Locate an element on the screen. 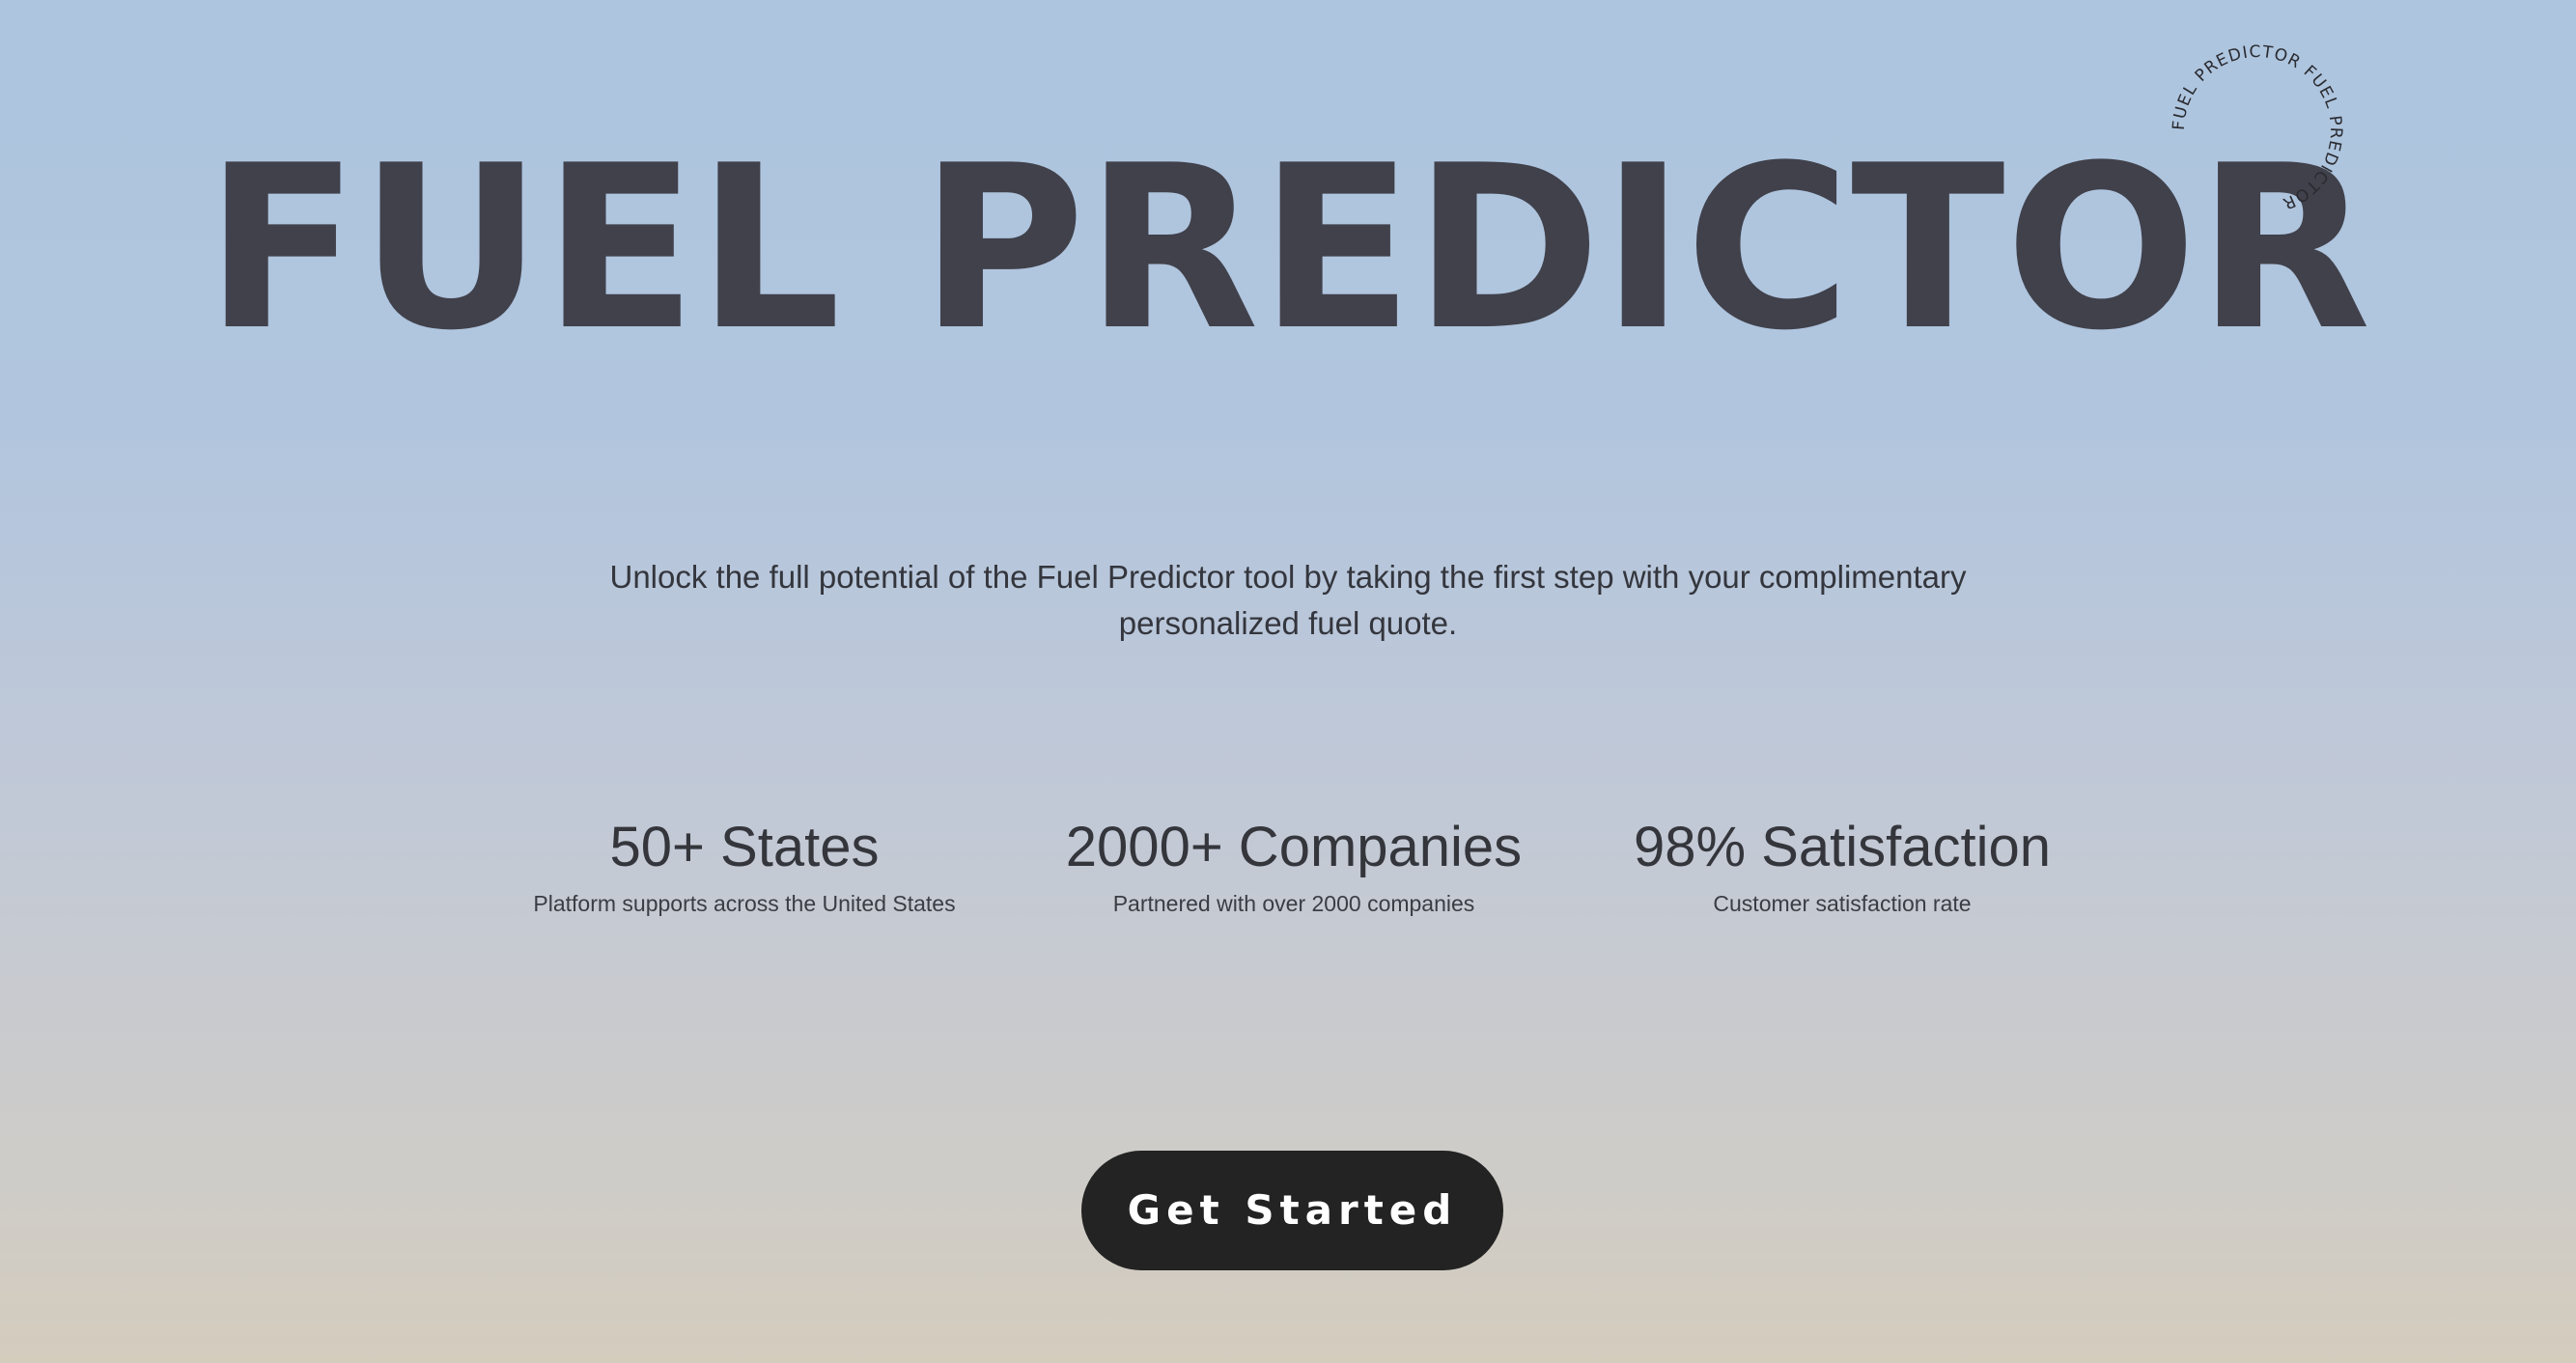 This screenshot has width=2576, height=1363. svg-text: FUEL PREDICTOR FUEL PREDICTOR is located at coordinates (2257, 127).